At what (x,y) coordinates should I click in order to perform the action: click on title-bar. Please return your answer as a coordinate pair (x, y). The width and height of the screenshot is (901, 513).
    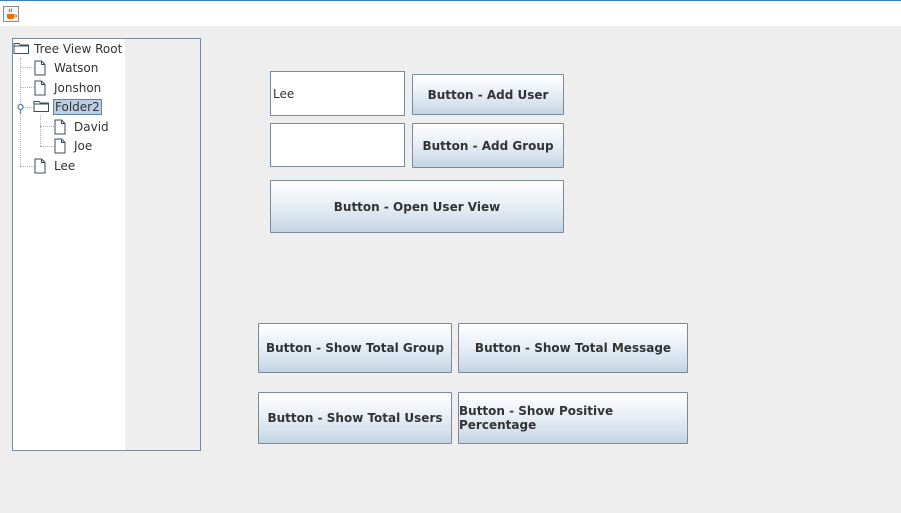
    Looking at the image, I should click on (450, 13).